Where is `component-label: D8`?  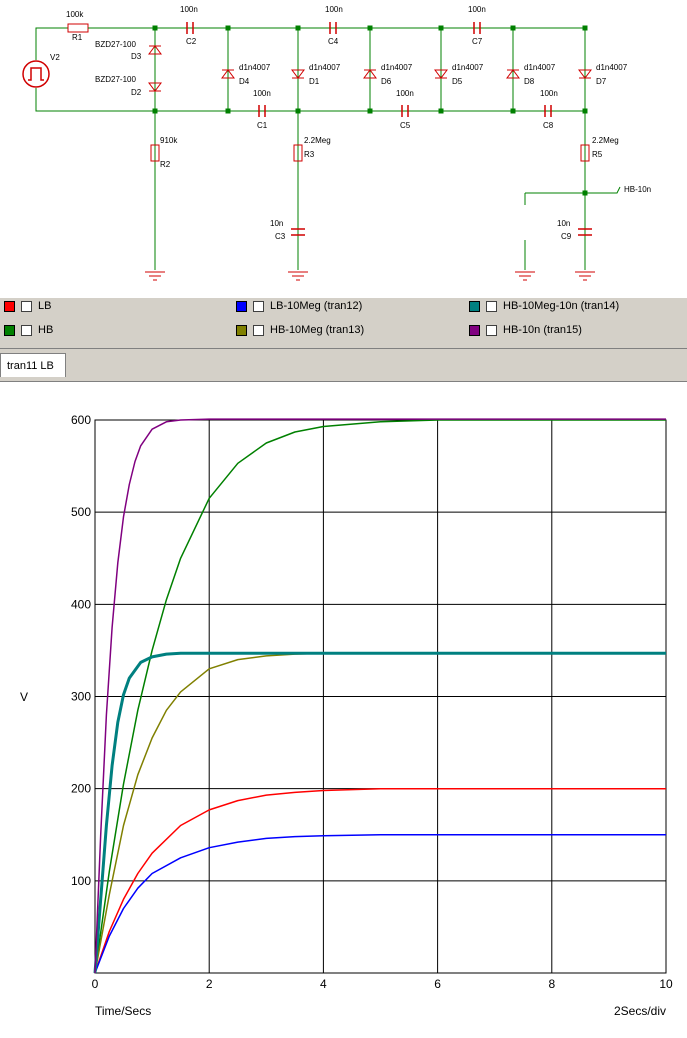 component-label: D8 is located at coordinates (529, 81).